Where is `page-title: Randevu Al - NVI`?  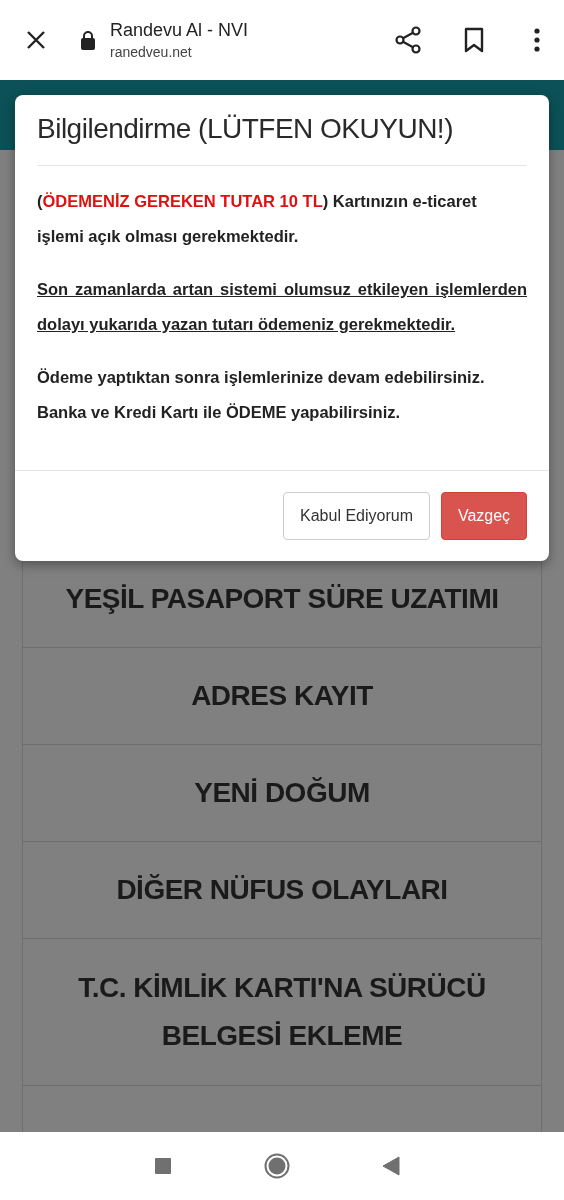 page-title: Randevu Al - NVI is located at coordinates (180, 30).